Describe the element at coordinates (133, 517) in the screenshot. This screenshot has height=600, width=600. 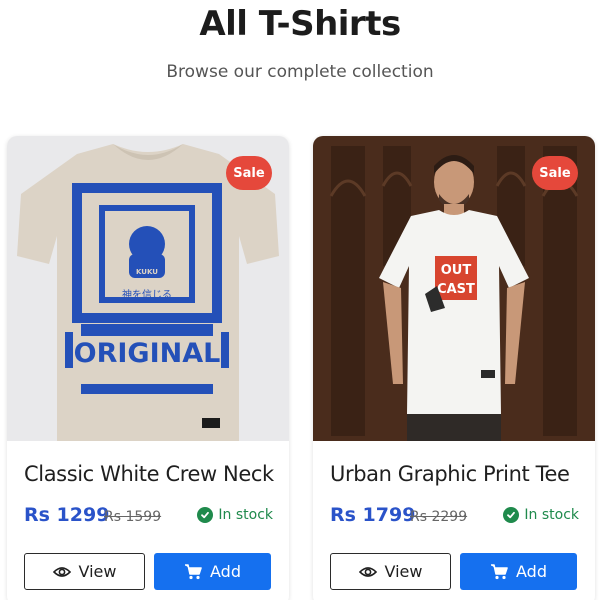
I see `product-old-price: Rs 1599` at that location.